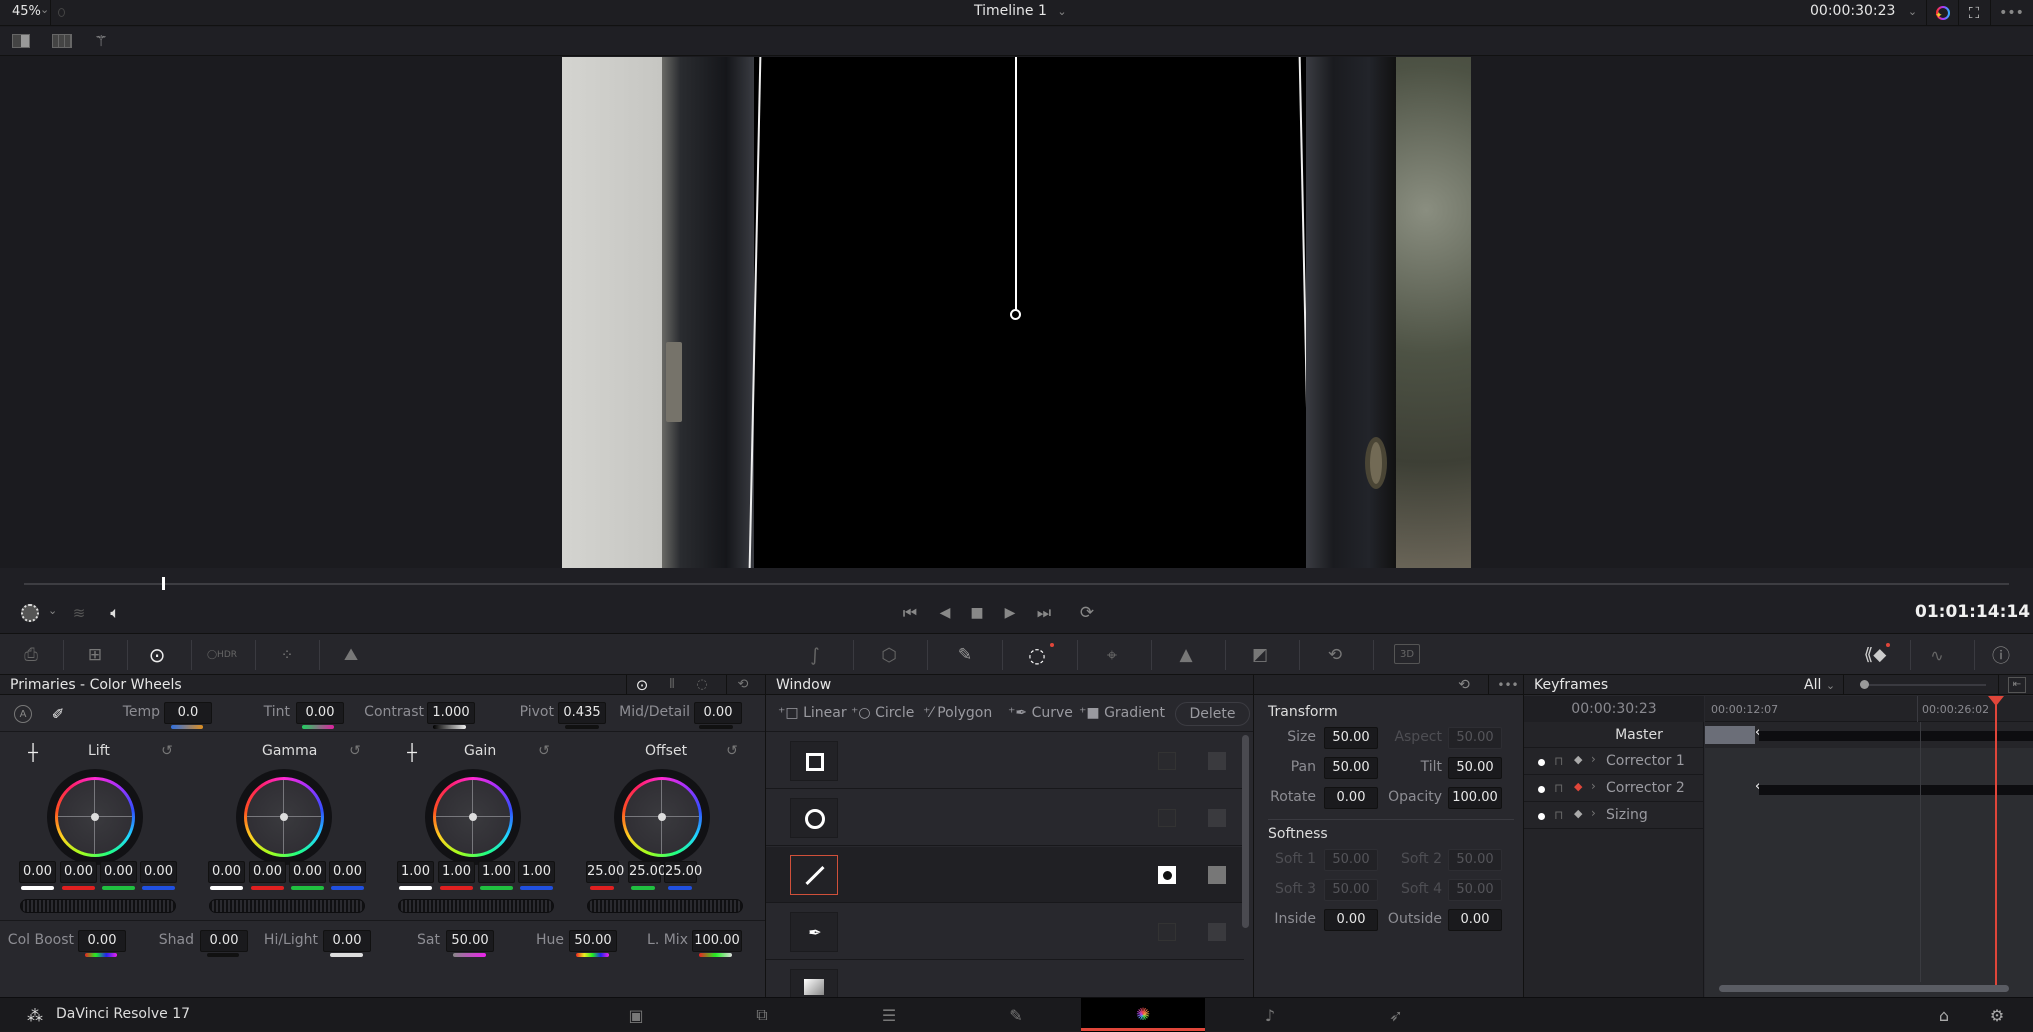 This screenshot has height=1032, width=2033. What do you see at coordinates (1475, 768) in the screenshot?
I see `tilt-field: 50.00` at bounding box center [1475, 768].